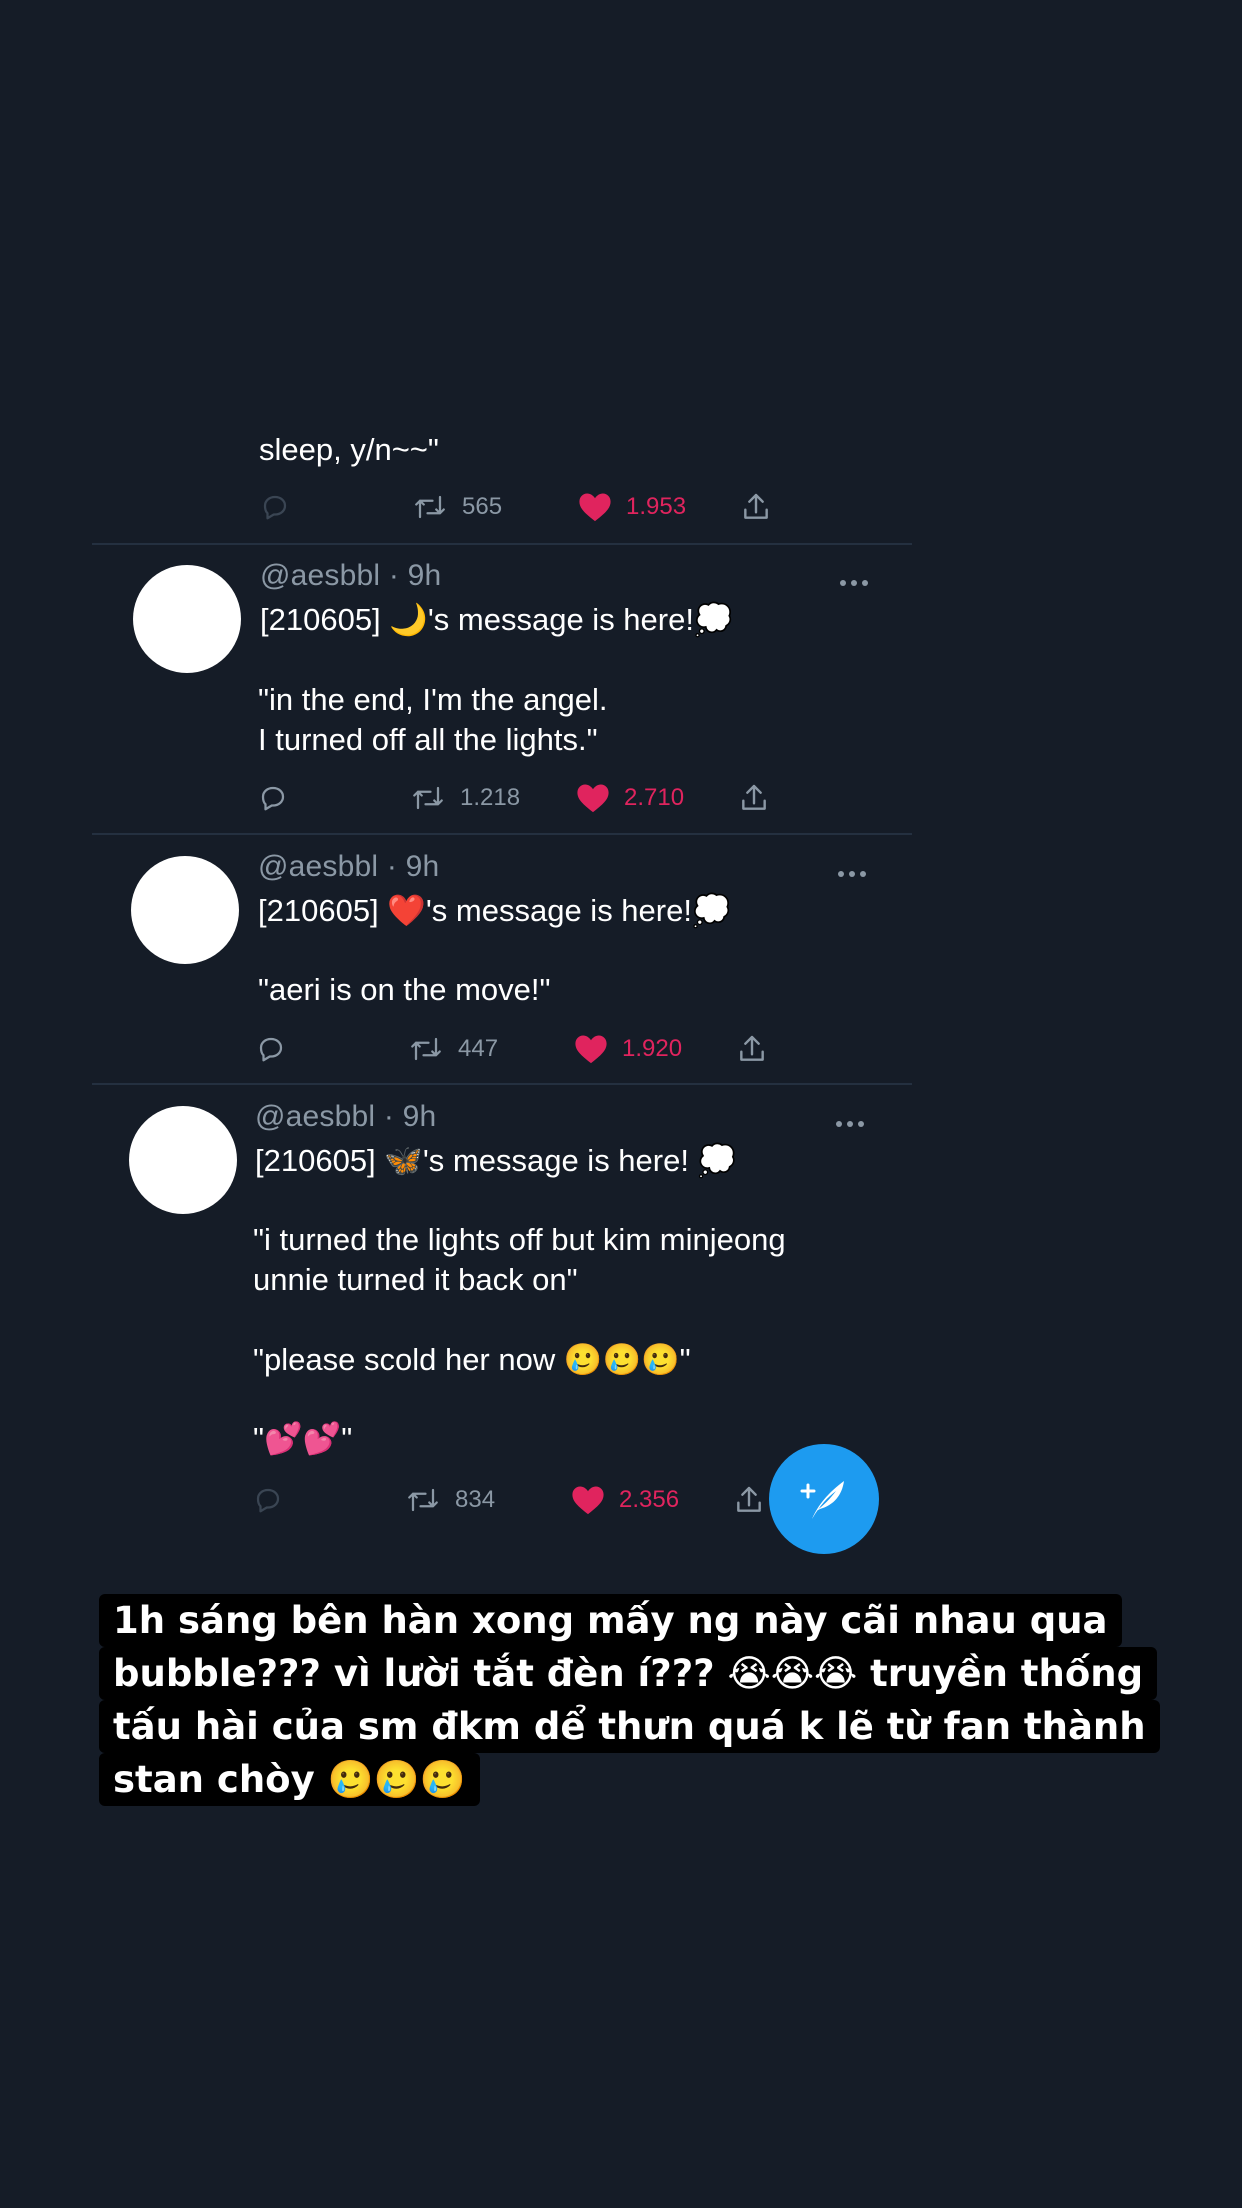  Describe the element at coordinates (649, 1499) in the screenshot. I see `like-count: 2.356` at that location.